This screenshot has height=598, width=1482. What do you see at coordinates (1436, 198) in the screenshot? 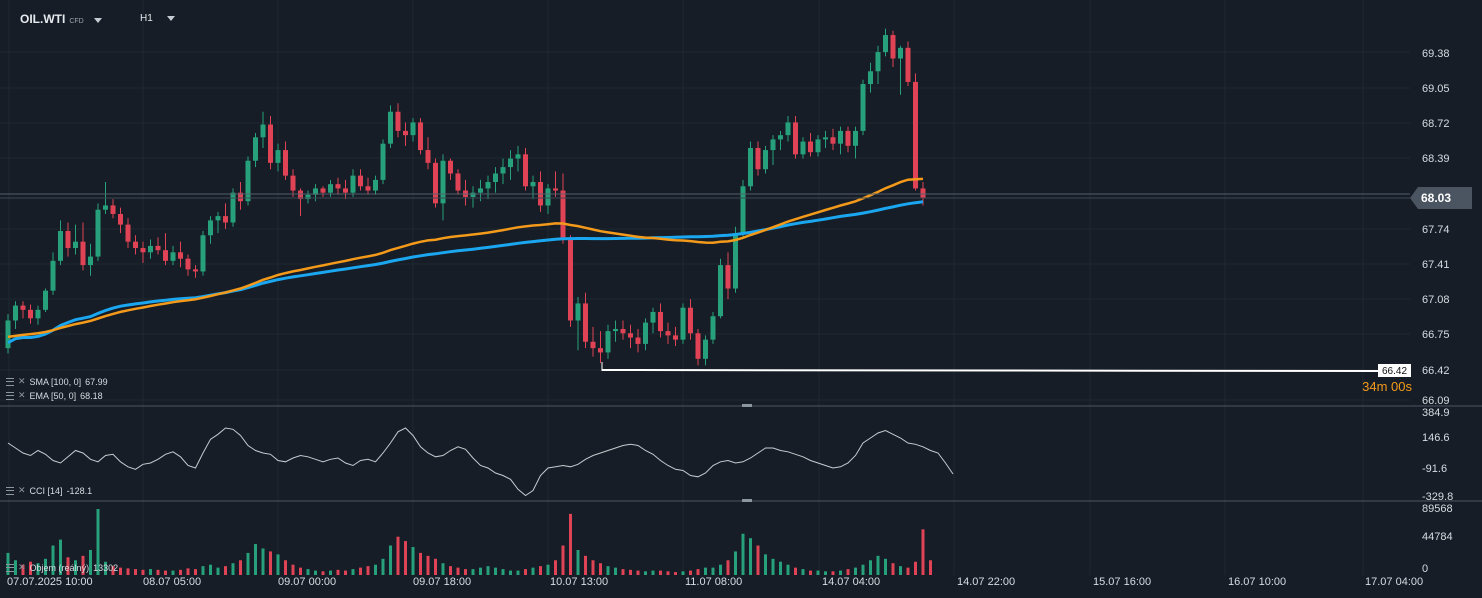
I see `current-price-text: 68.03` at bounding box center [1436, 198].